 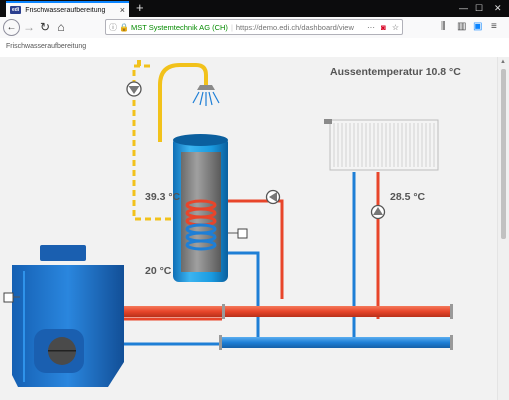 What do you see at coordinates (254, 47) in the screenshot?
I see `page-header: Frischwasseraufbereitung` at bounding box center [254, 47].